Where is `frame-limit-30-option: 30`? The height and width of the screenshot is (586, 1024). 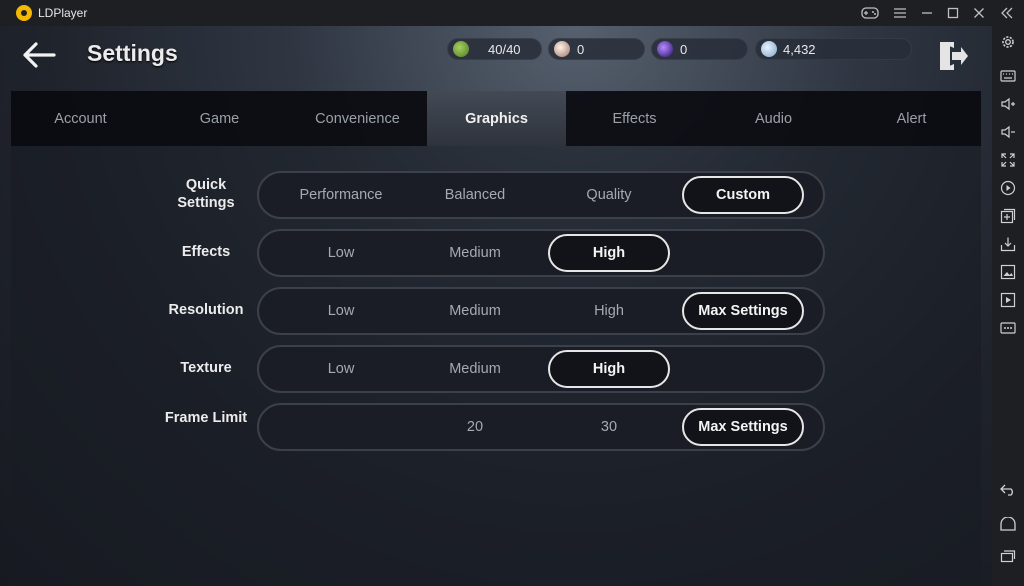 frame-limit-30-option: 30 is located at coordinates (609, 427).